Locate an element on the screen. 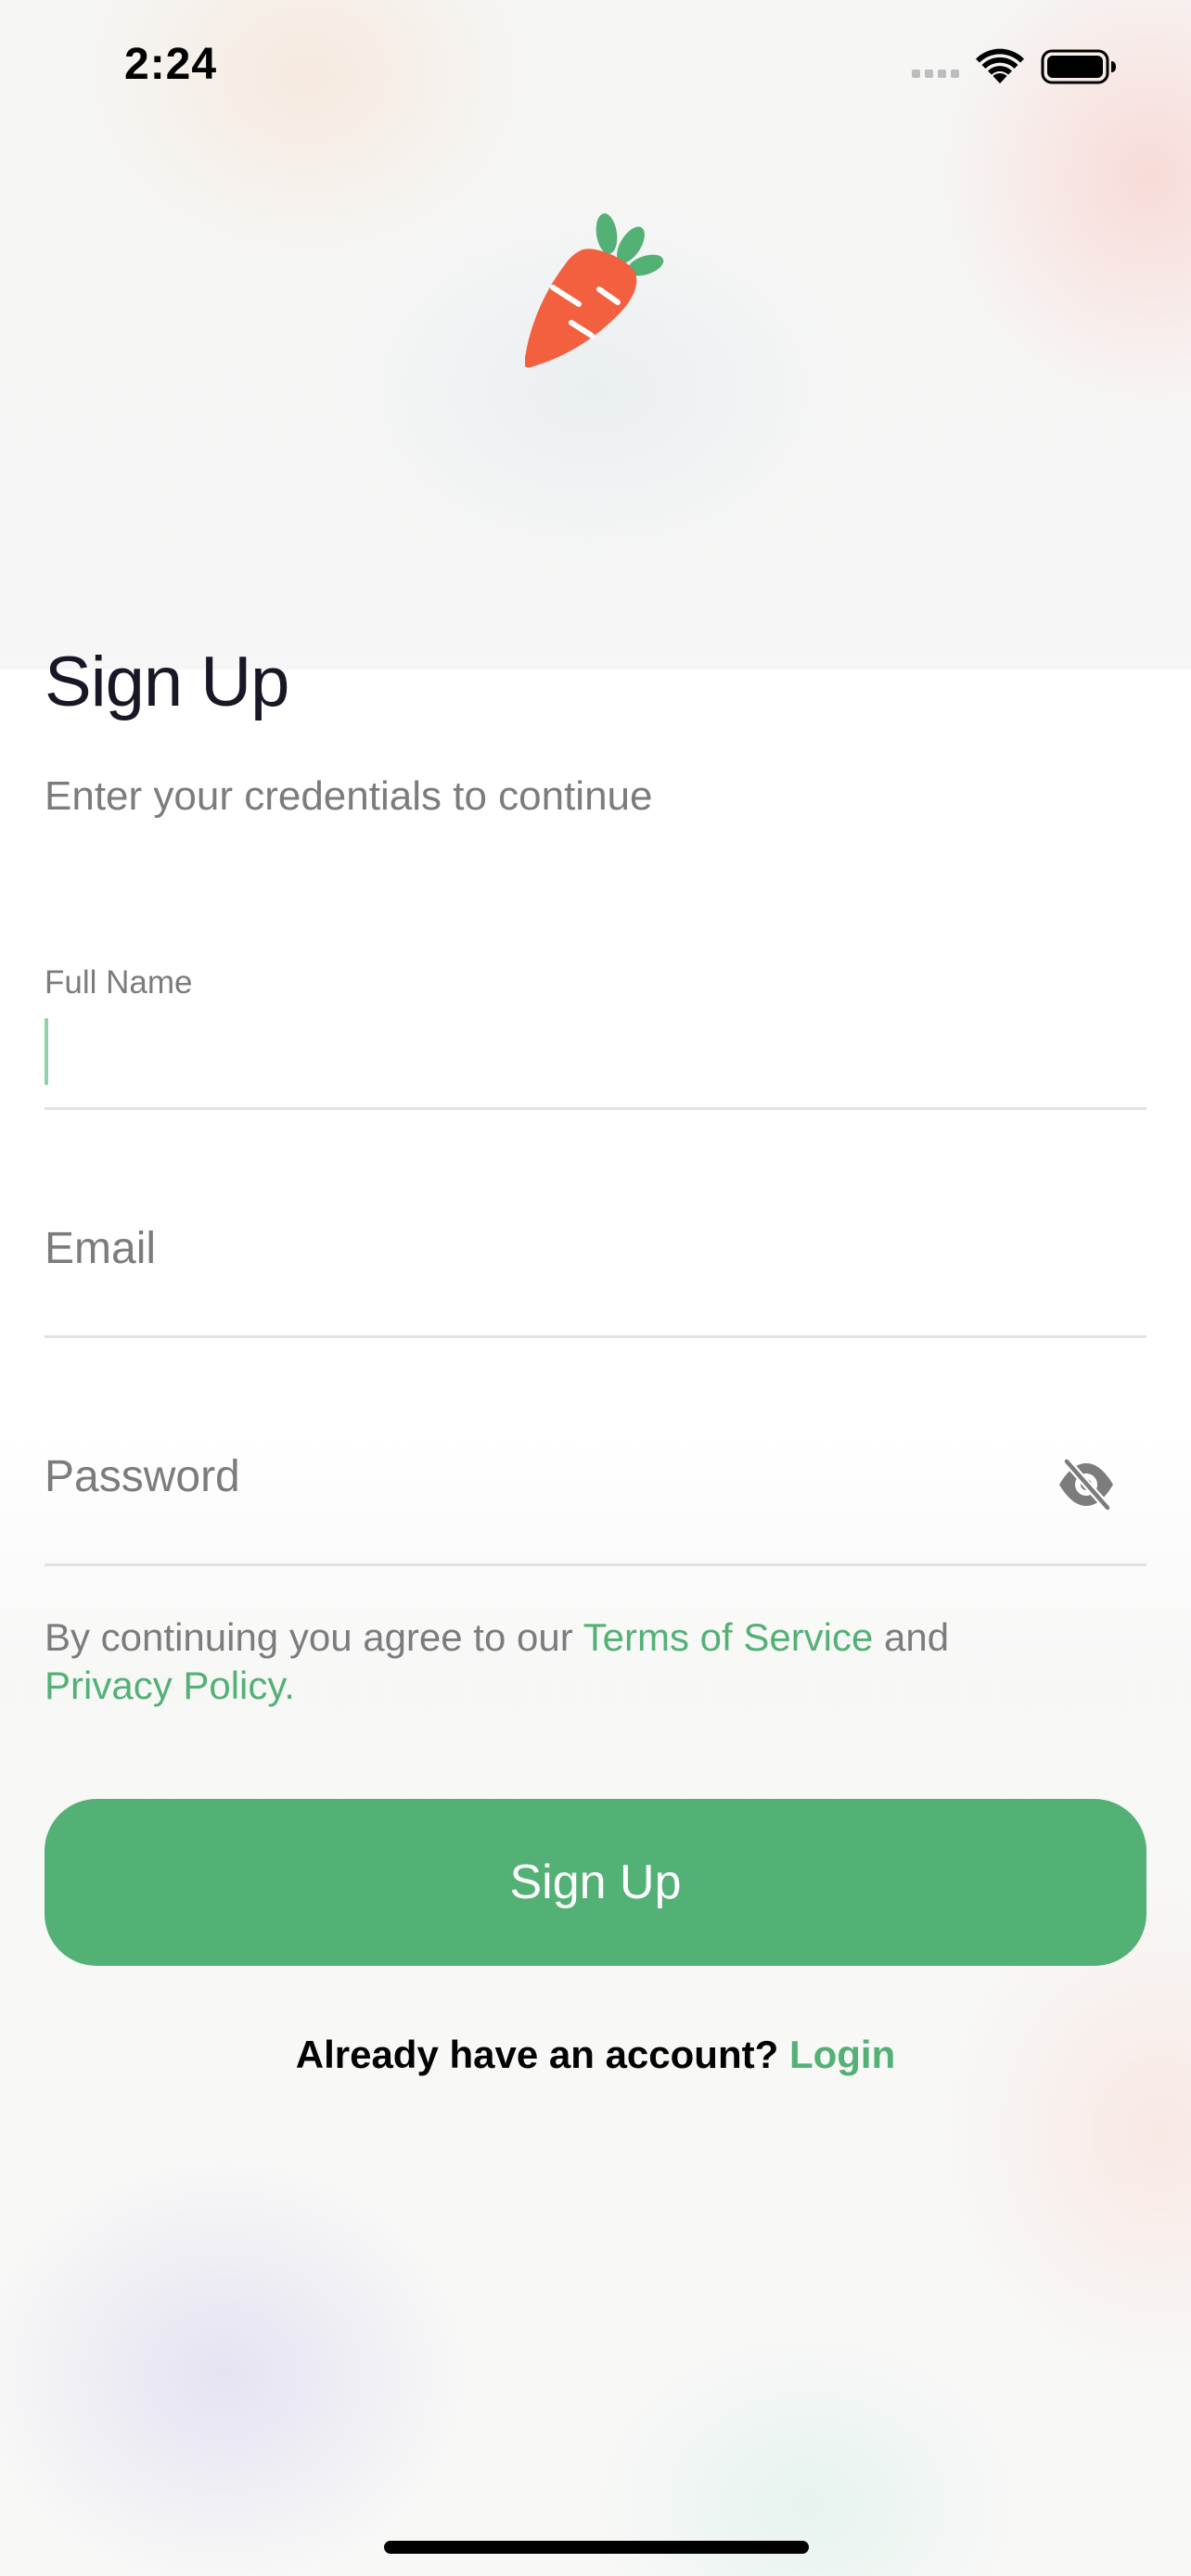  email-field is located at coordinates (595, 1276).